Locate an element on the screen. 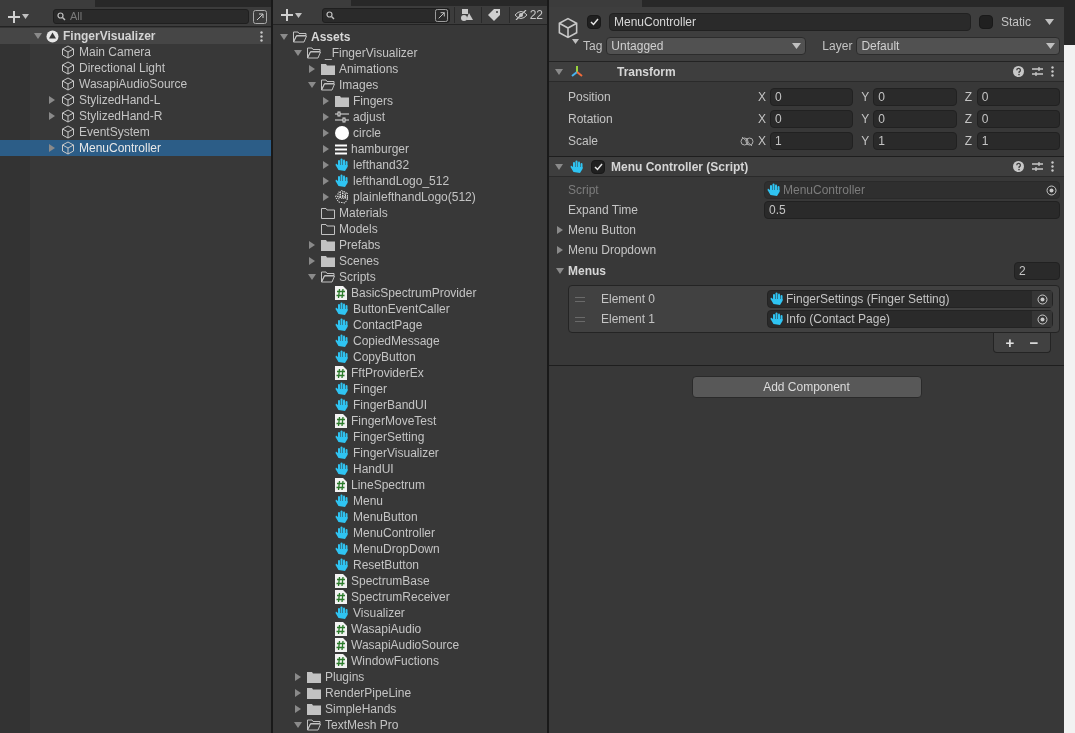  hierarchy-item: StylizedHand-R is located at coordinates (135, 116).